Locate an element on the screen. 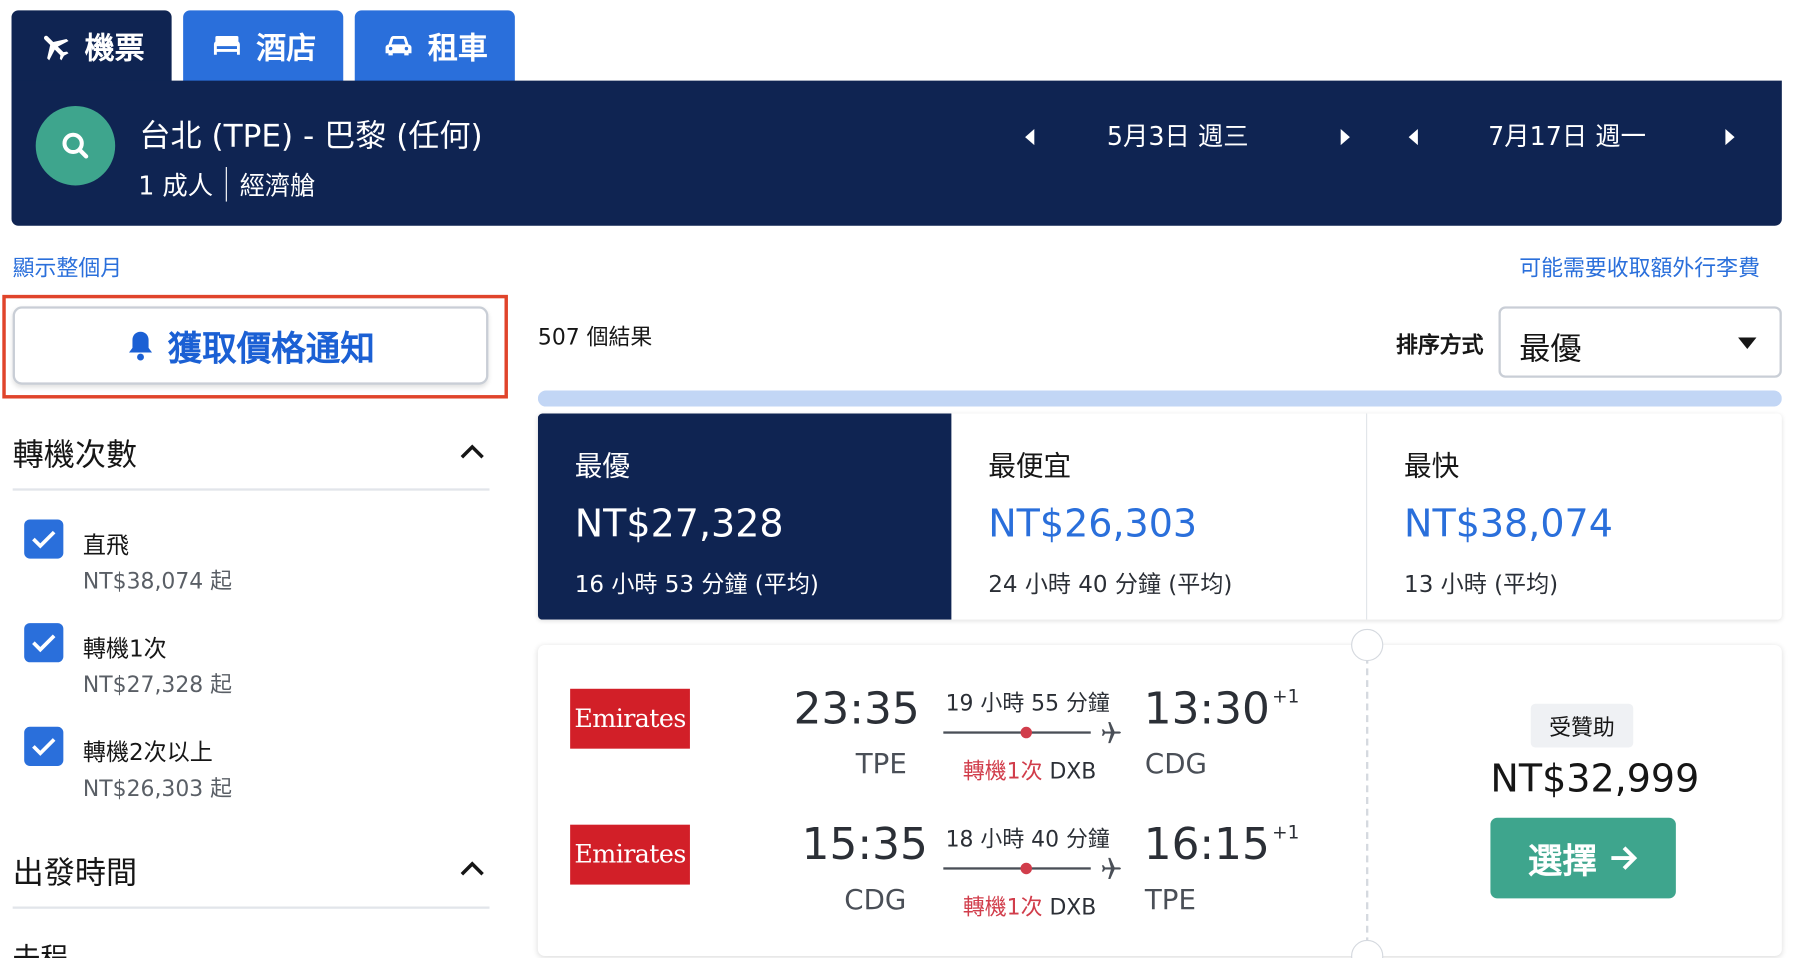 Image resolution: width=1806 pixels, height=958 pixels. search-button is located at coordinates (75, 145).